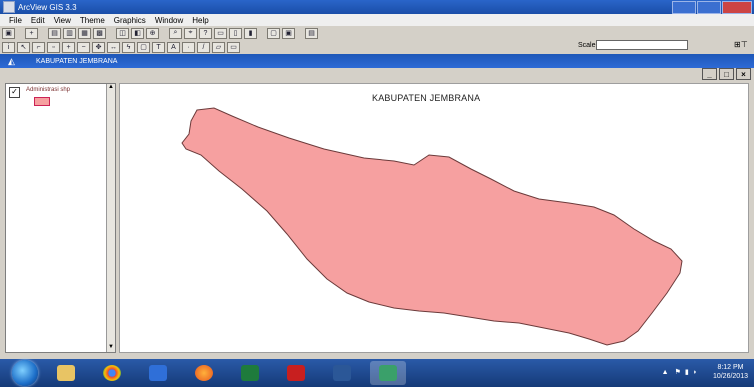 The image size is (754, 387). What do you see at coordinates (113, 47) in the screenshot?
I see `measure-icon: ↔` at bounding box center [113, 47].